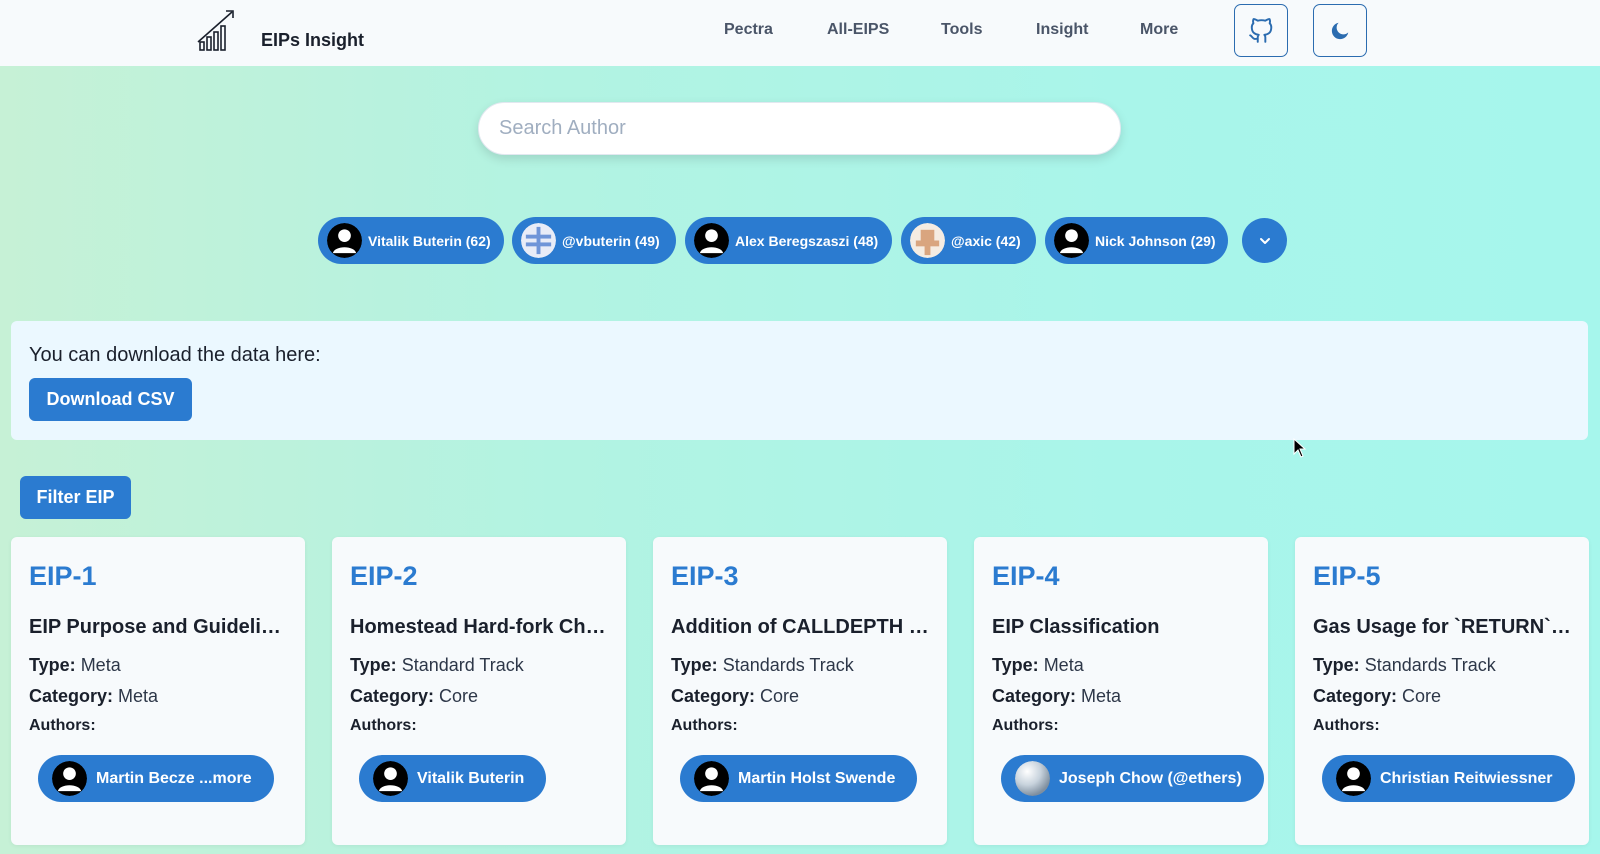 The image size is (1600, 854). I want to click on eip-title: Gas Usage for `RETURN` and `CALL*`, so click(1444, 627).